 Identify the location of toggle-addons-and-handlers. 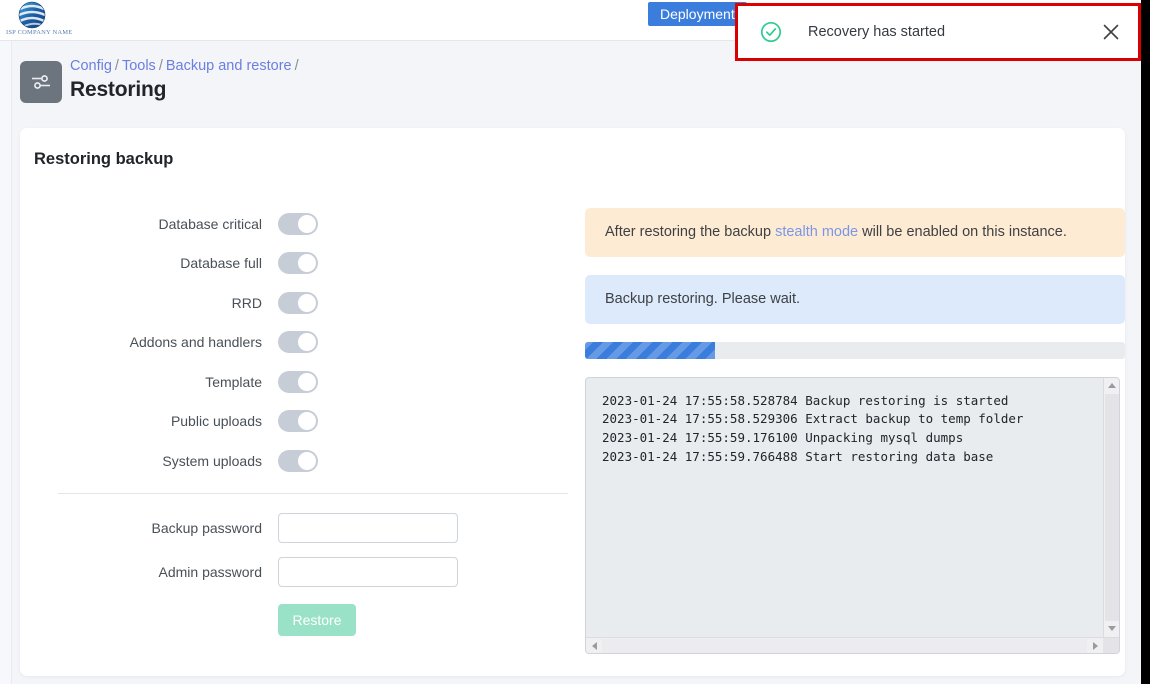
(298, 342).